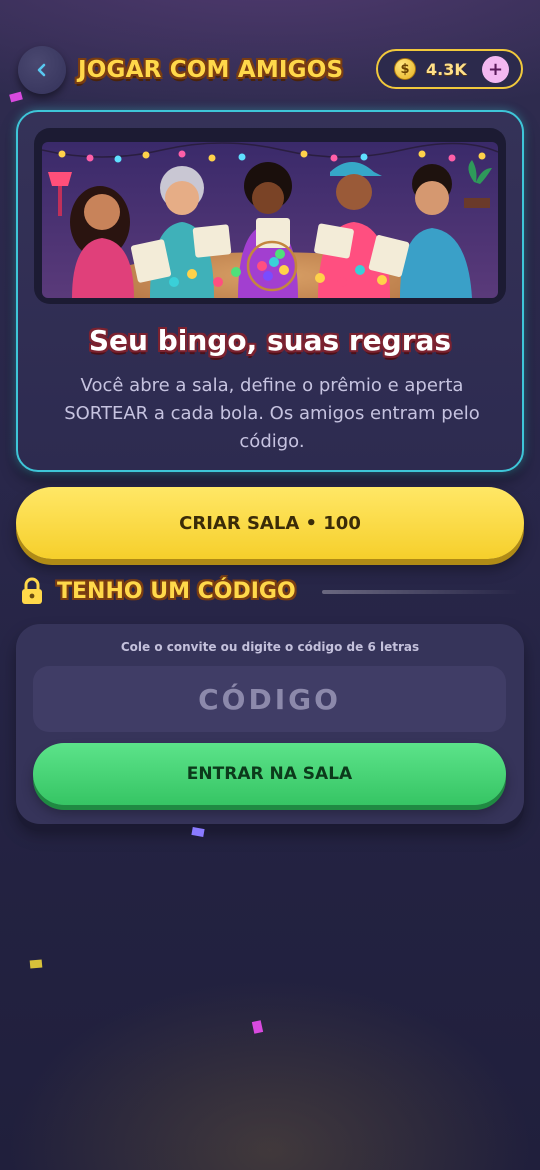 Image resolution: width=540 pixels, height=1170 pixels. Describe the element at coordinates (446, 69) in the screenshot. I see `coin-amount: 4.3K` at that location.